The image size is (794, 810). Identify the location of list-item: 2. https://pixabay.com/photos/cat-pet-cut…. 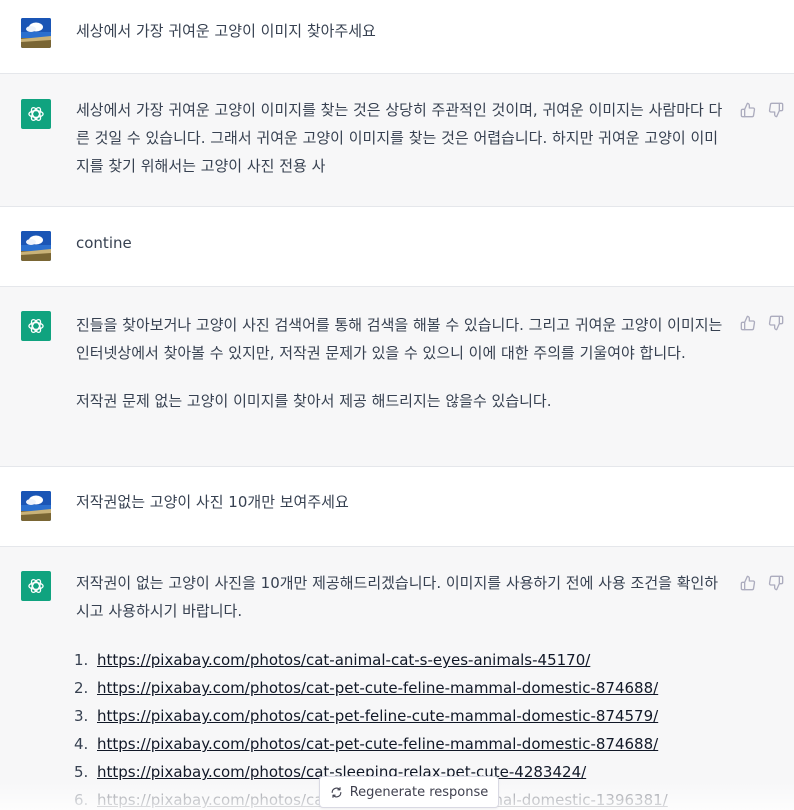
(371, 688).